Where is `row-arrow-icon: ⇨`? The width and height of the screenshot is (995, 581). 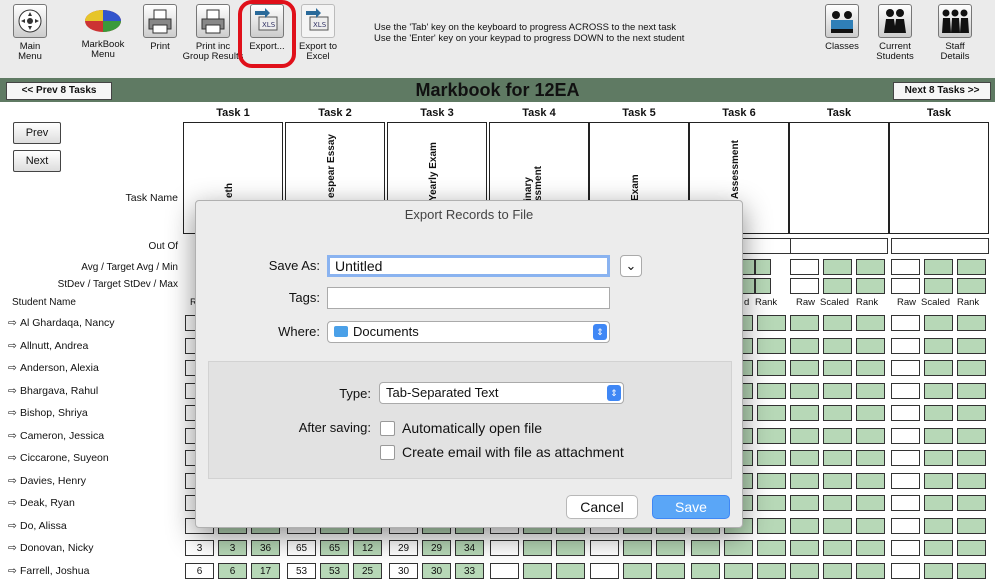 row-arrow-icon: ⇨ is located at coordinates (12, 525).